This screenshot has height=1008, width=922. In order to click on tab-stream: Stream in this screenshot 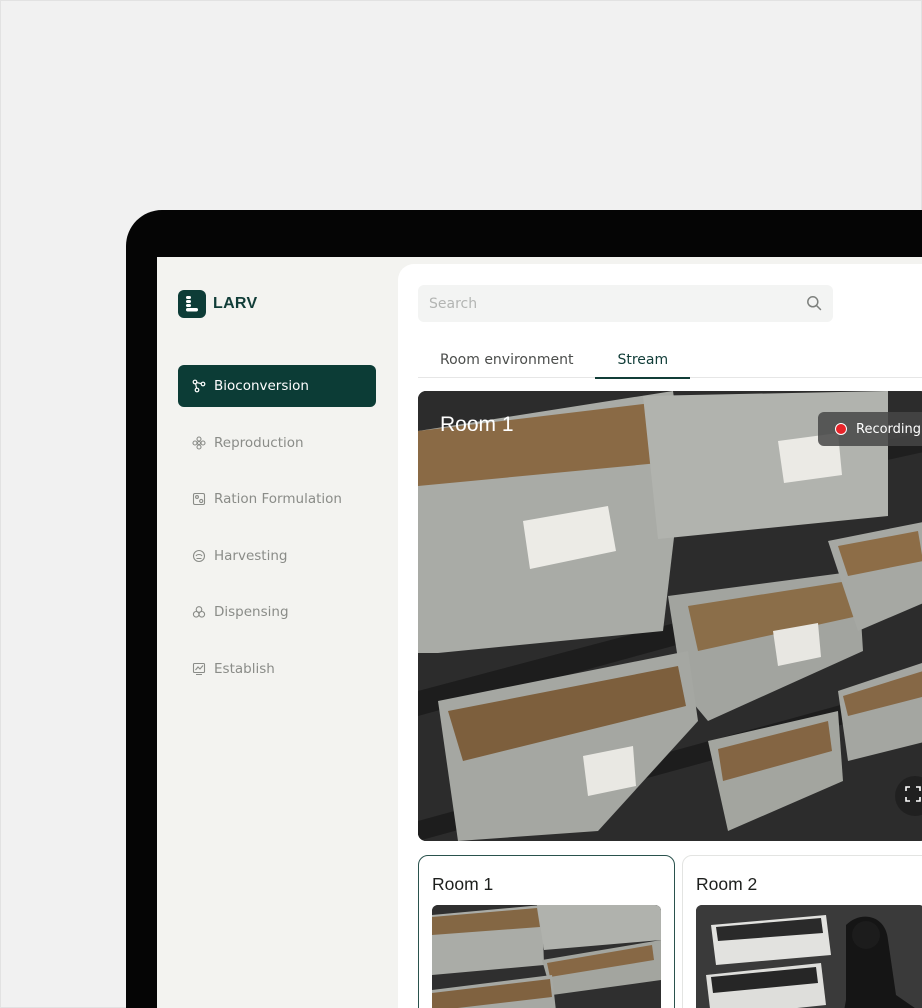, I will do `click(642, 362)`.